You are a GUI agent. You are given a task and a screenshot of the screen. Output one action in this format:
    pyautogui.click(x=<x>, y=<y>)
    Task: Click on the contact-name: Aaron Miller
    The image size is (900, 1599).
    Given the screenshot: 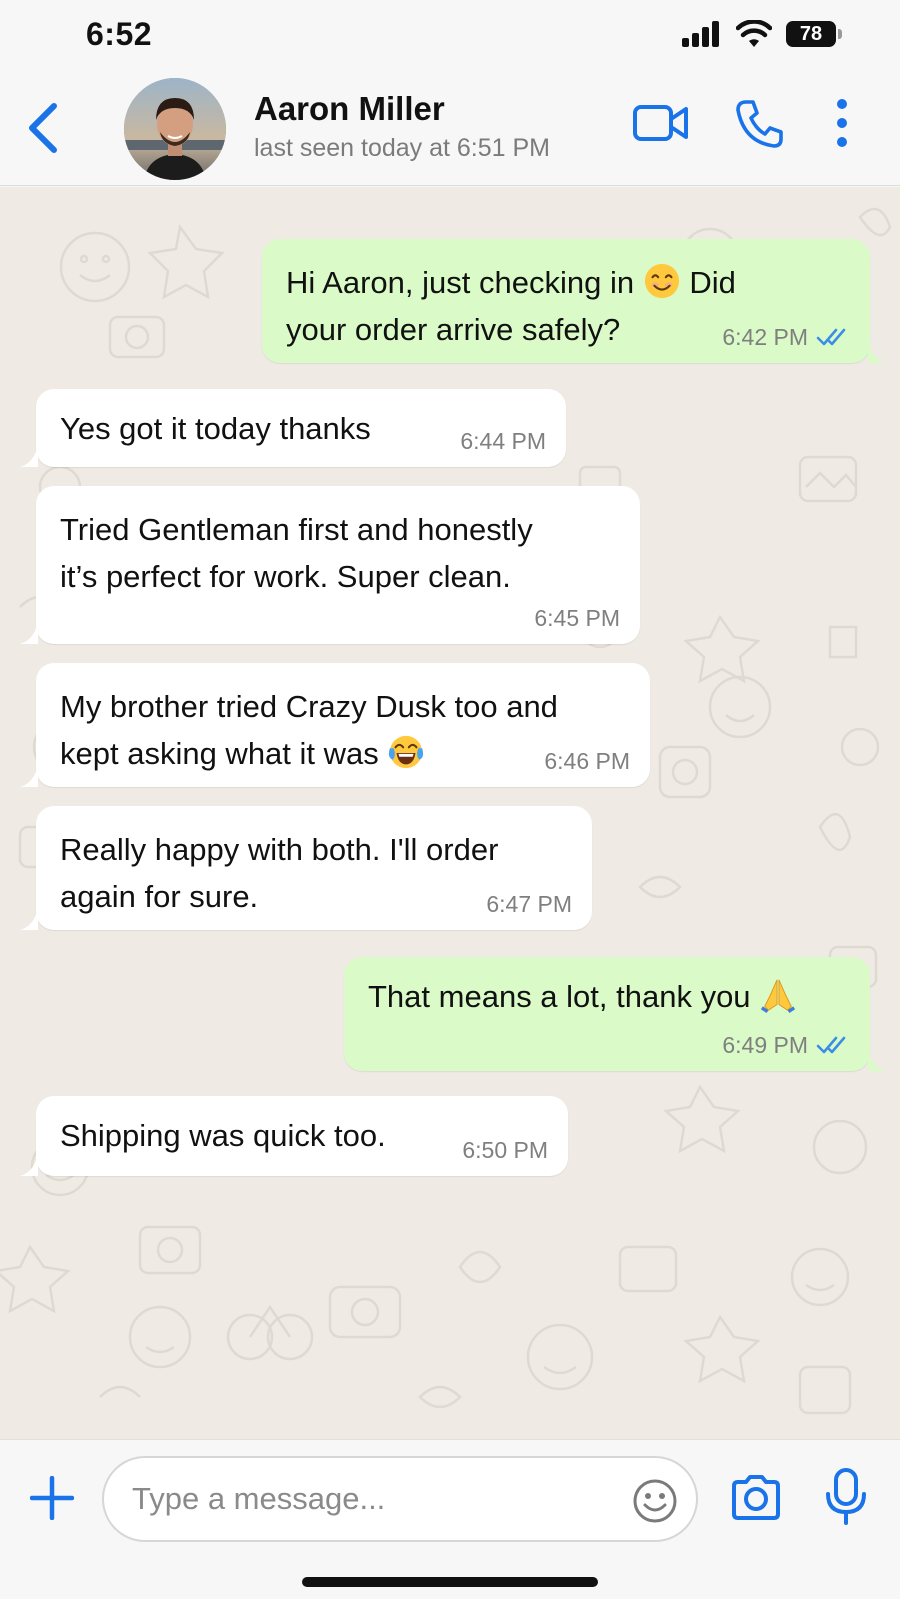 What is the action you would take?
    pyautogui.click(x=349, y=109)
    